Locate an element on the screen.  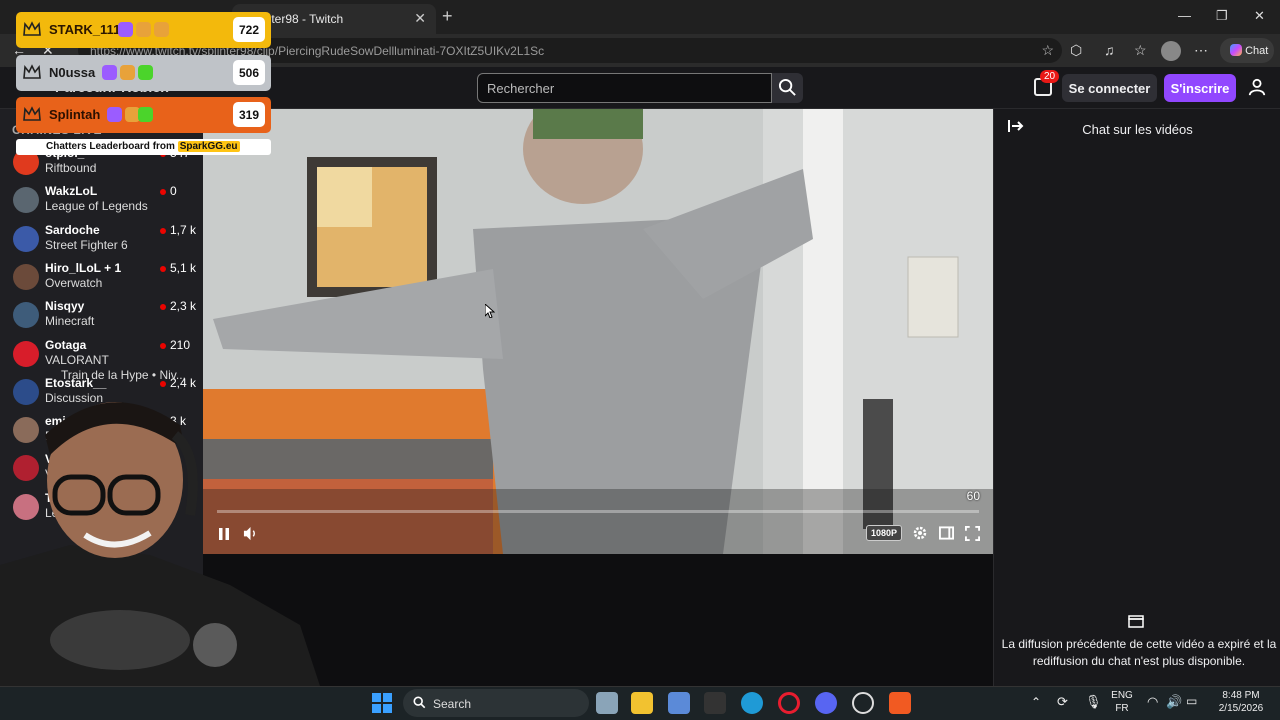
mouse-cursor-icon is located at coordinates (490, 311).